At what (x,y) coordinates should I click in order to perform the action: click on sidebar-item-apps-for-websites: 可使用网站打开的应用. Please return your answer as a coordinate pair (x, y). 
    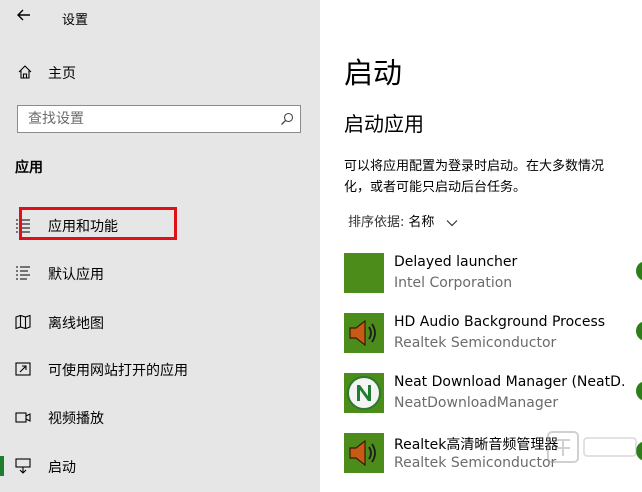
    Looking at the image, I should click on (160, 369).